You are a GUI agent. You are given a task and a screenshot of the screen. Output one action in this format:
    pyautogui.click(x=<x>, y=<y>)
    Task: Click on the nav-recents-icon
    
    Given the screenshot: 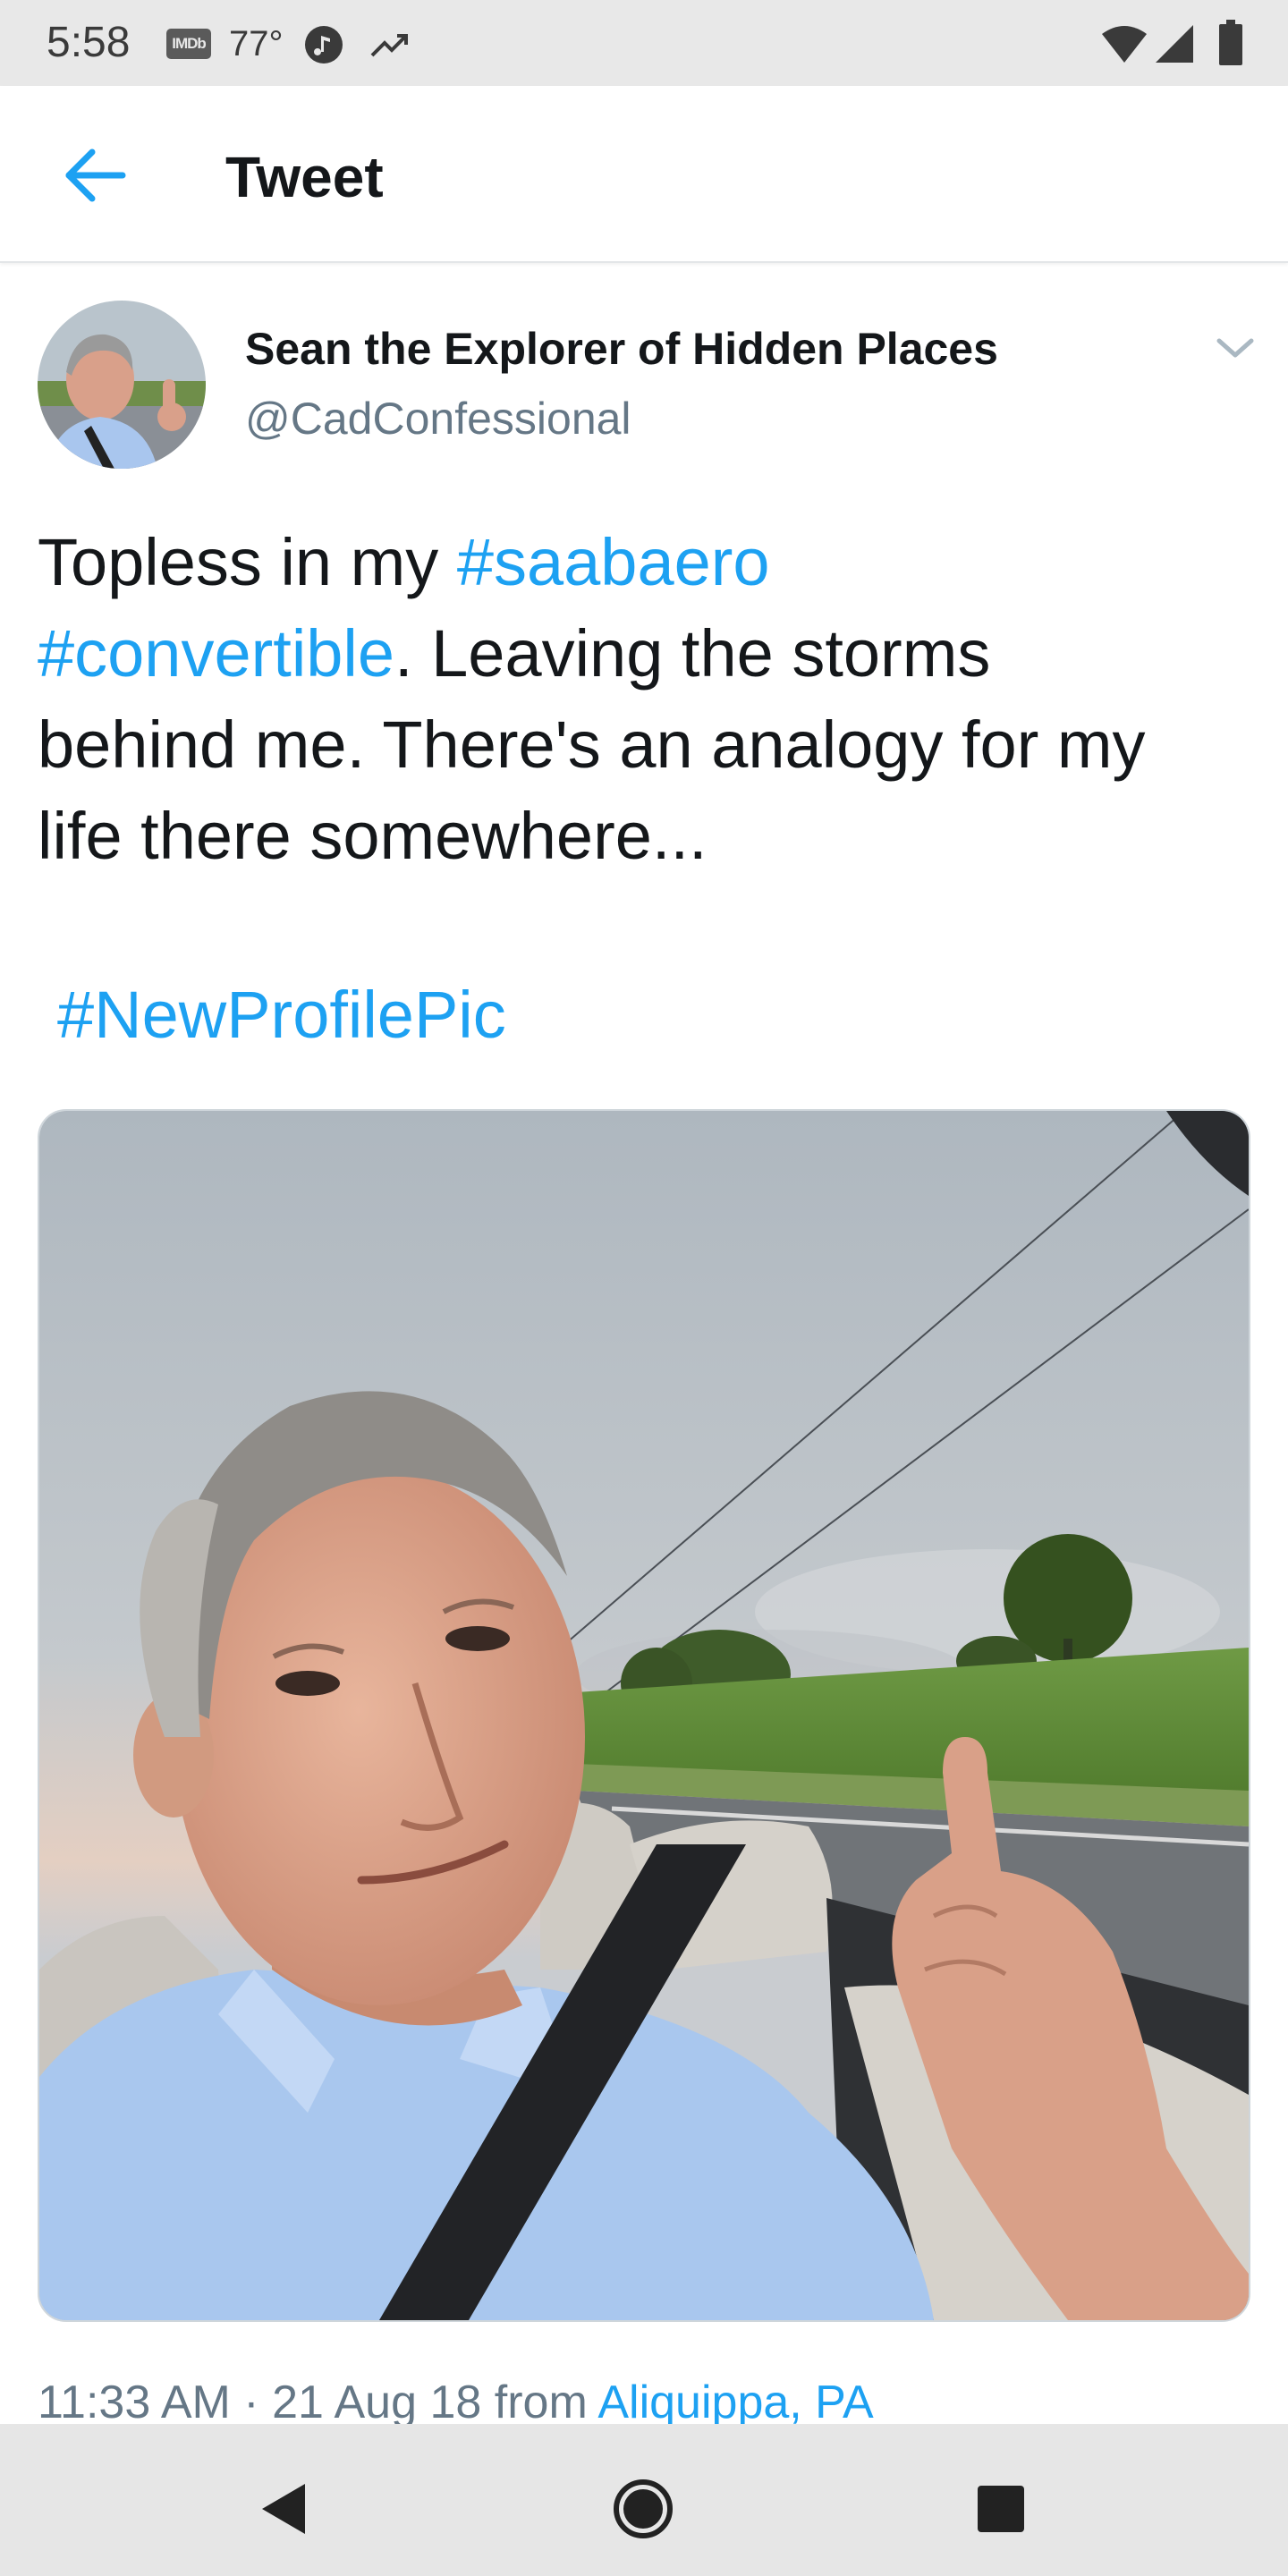 What is the action you would take?
    pyautogui.click(x=1001, y=2509)
    